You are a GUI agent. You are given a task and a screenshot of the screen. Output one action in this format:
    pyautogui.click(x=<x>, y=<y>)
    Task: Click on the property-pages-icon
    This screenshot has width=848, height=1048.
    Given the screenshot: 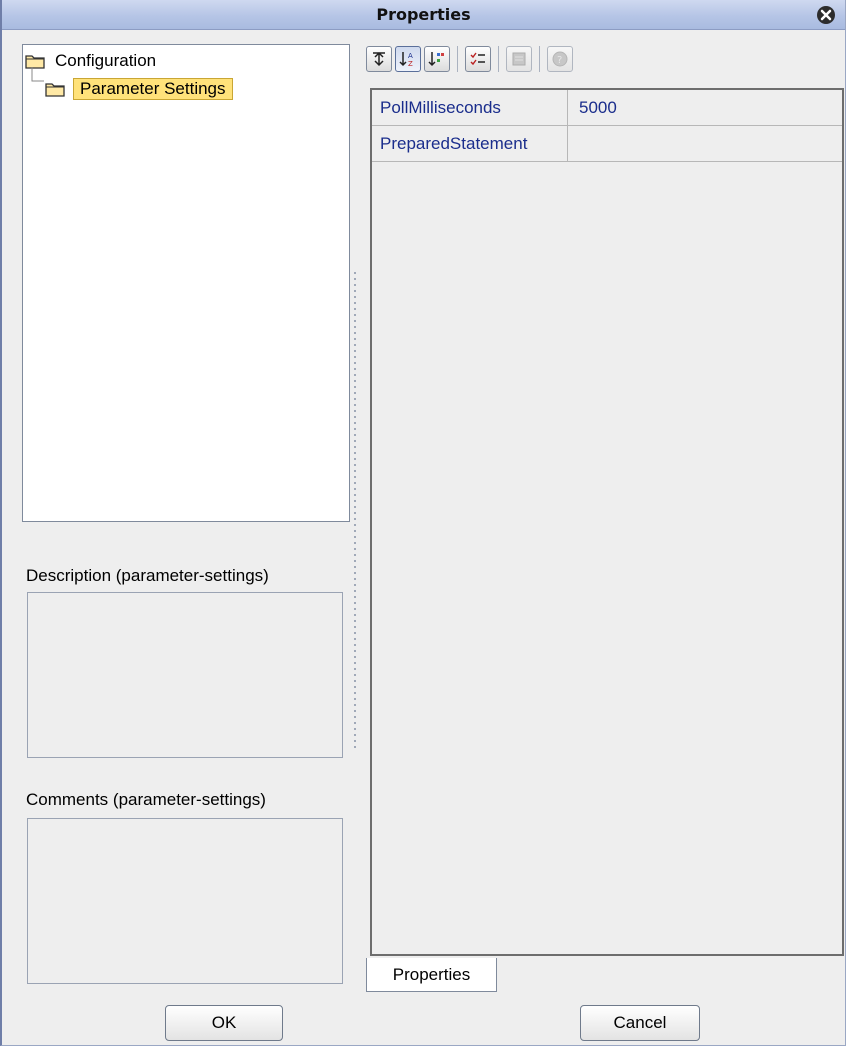 What is the action you would take?
    pyautogui.click(x=519, y=59)
    